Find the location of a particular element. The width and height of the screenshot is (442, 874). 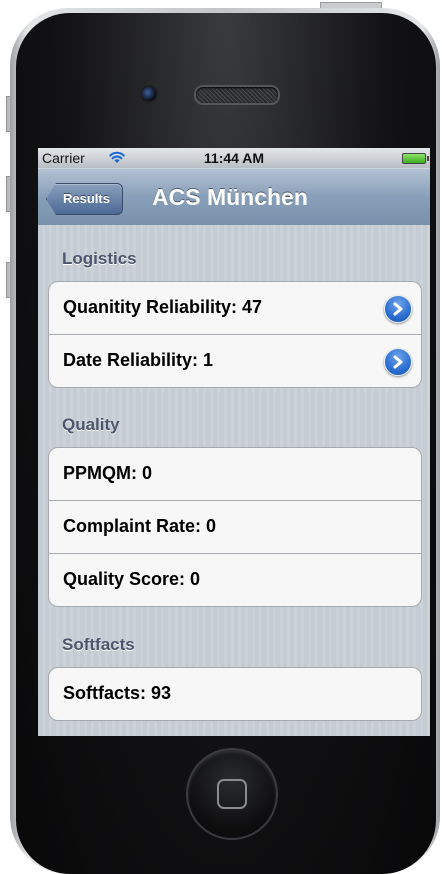

row-quantity-reliability: Quanitity Reliability: 47 is located at coordinates (235, 308).